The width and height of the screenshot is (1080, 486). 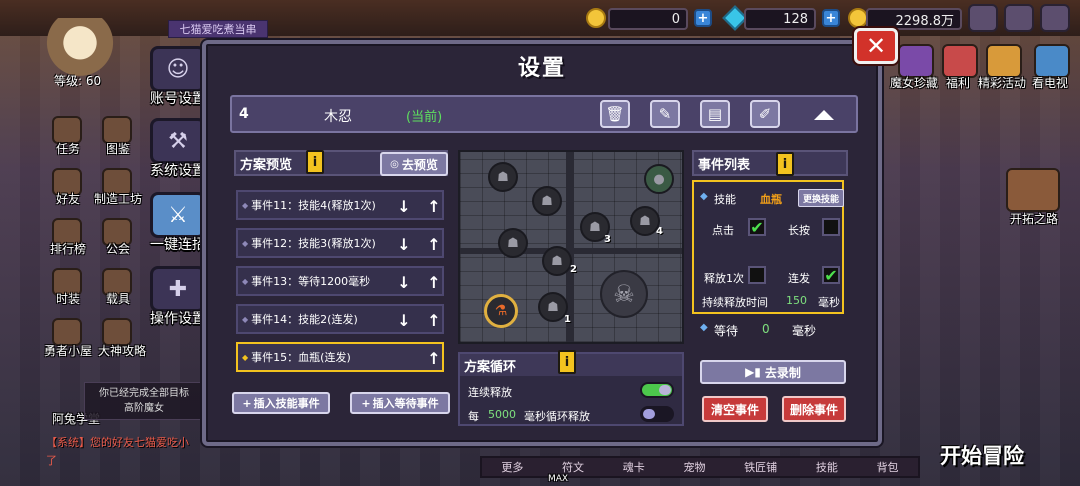 What do you see at coordinates (558, 479) in the screenshot?
I see `max-label: MAX` at bounding box center [558, 479].